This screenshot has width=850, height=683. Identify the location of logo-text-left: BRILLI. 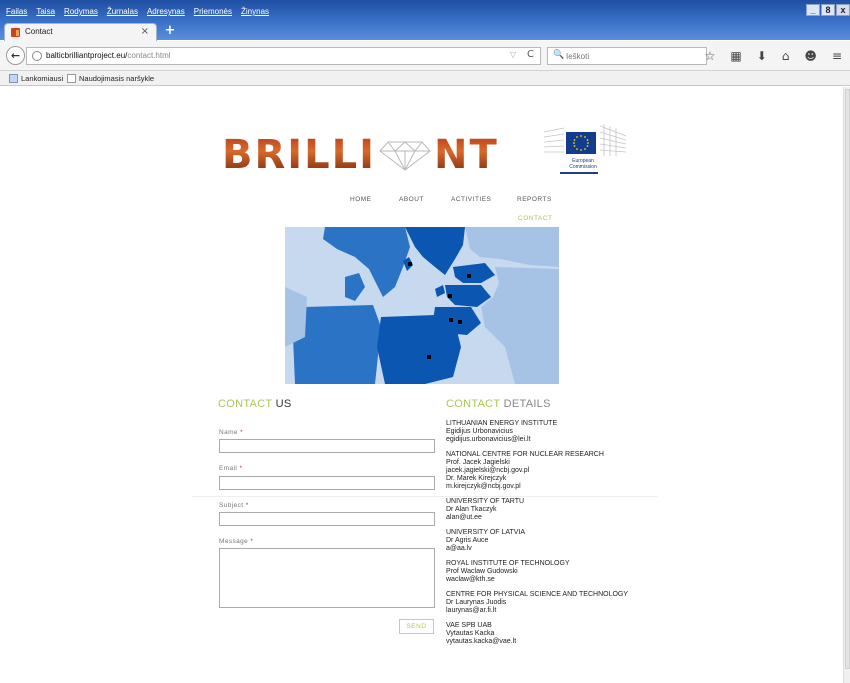
(299, 155).